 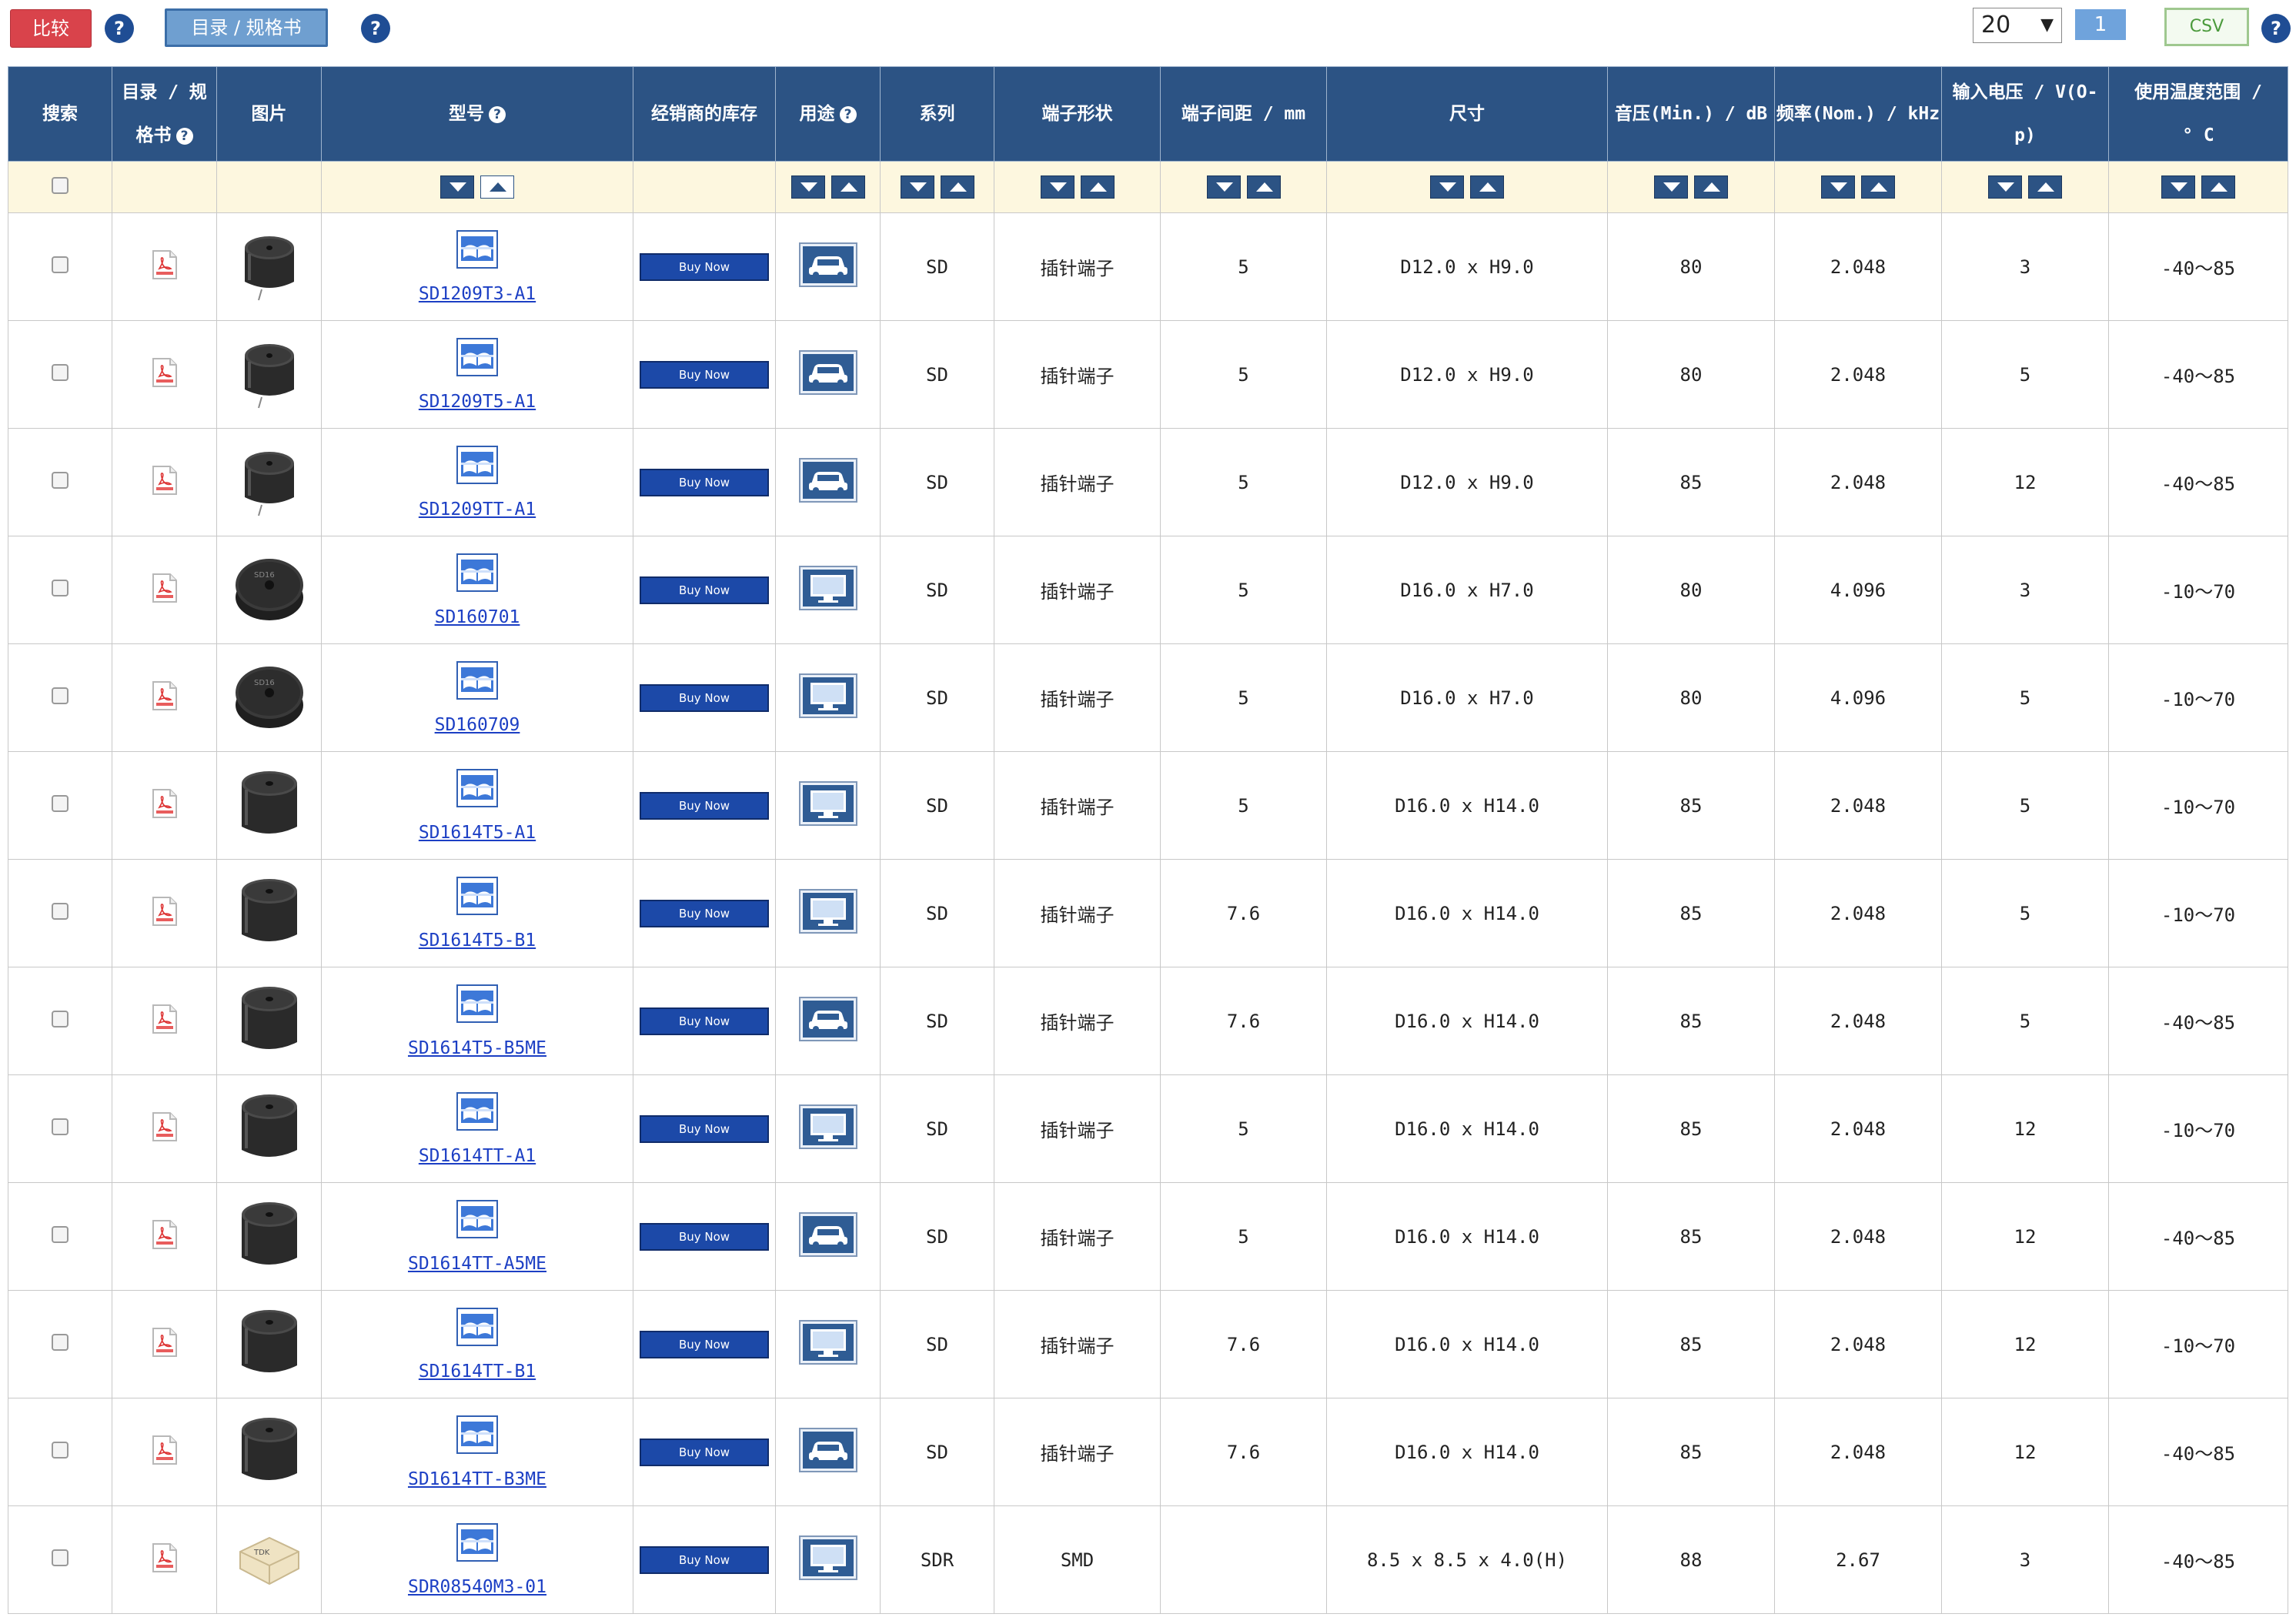 What do you see at coordinates (2206, 27) in the screenshot?
I see `csv-export-button: CSV` at bounding box center [2206, 27].